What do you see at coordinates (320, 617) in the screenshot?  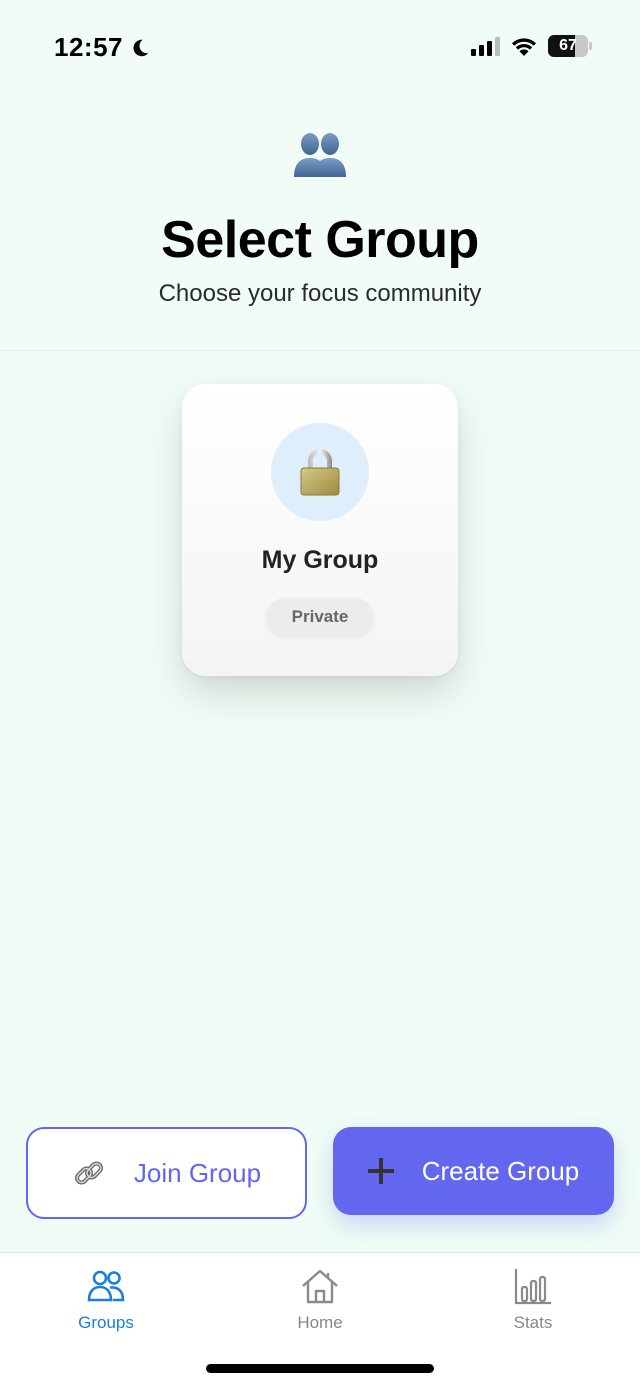 I see `privacy-badge: Private` at bounding box center [320, 617].